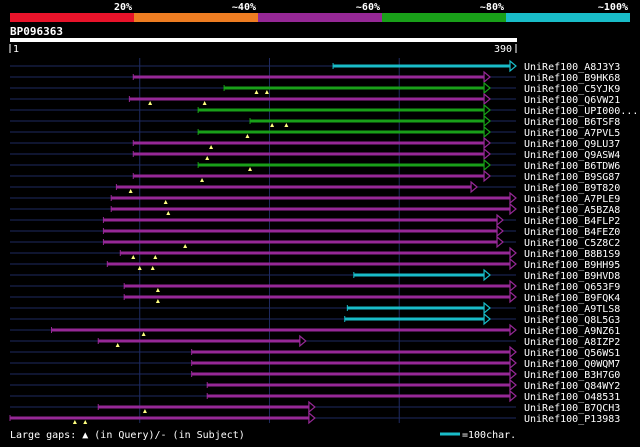 The image size is (640, 447). I want to click on hit-row: UniRef100_B6TSF8, so click(434, 121).